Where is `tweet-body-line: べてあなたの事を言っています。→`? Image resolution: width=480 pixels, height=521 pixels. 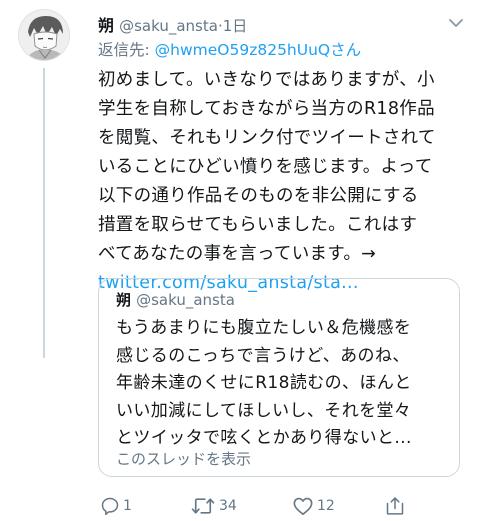
tweet-body-line: べてあなたの事を言っています。→ is located at coordinates (237, 254).